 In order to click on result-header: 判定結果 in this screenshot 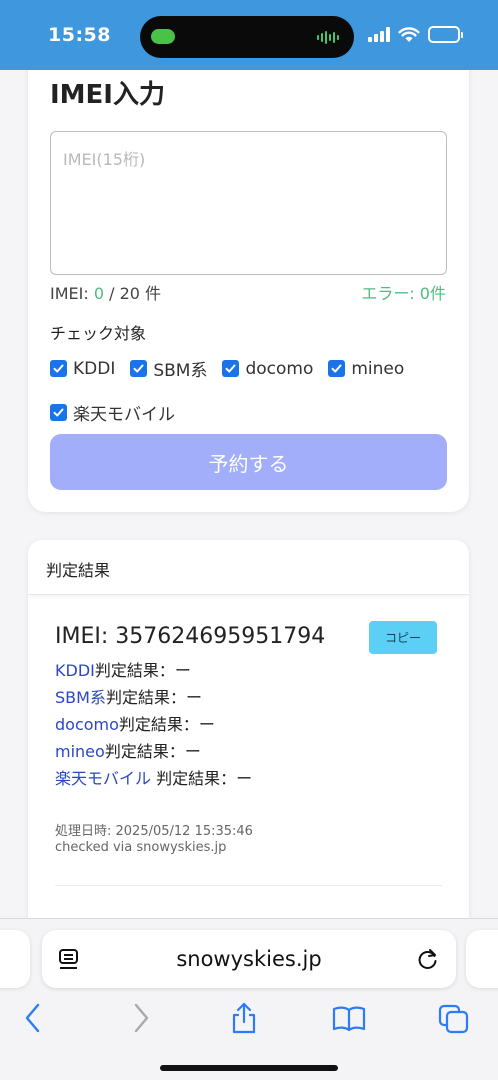, I will do `click(248, 567)`.